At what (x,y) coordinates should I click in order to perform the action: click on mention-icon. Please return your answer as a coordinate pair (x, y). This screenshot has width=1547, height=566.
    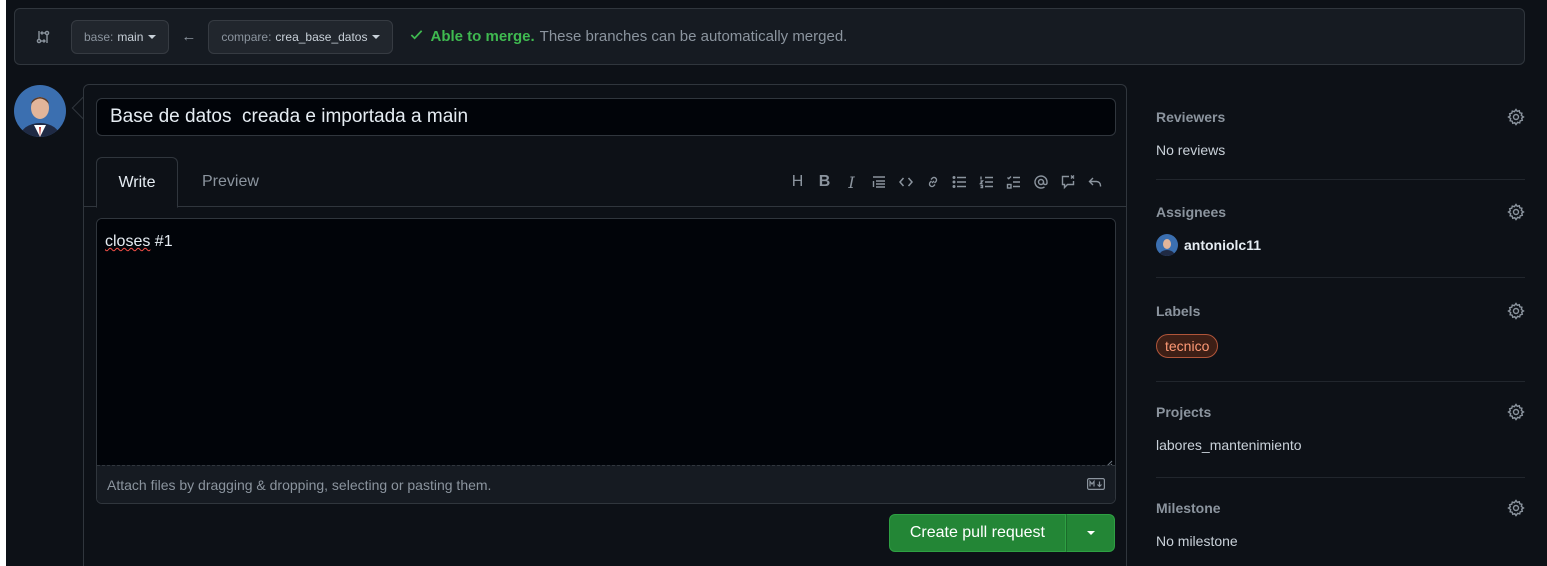
    Looking at the image, I should click on (1040, 182).